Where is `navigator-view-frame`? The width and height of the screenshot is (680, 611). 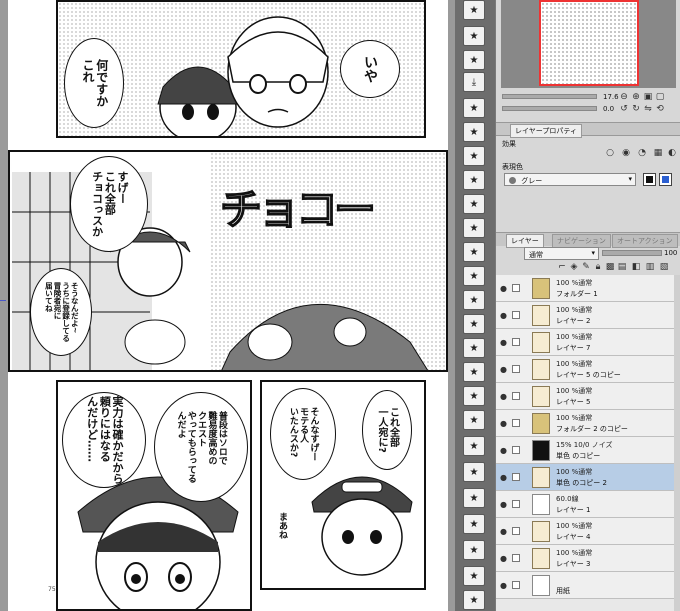 navigator-view-frame is located at coordinates (589, 43).